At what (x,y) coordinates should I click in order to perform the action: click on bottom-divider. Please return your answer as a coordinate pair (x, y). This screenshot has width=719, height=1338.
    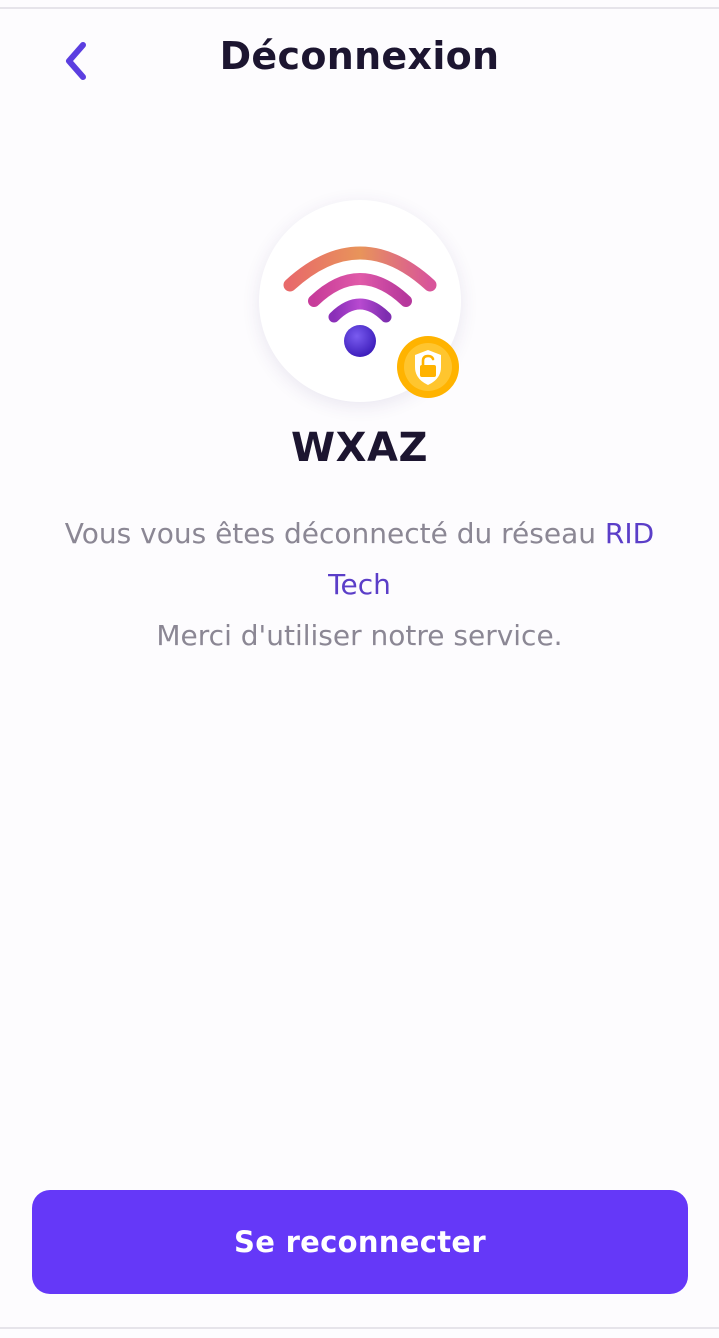
    Looking at the image, I should click on (359, 1328).